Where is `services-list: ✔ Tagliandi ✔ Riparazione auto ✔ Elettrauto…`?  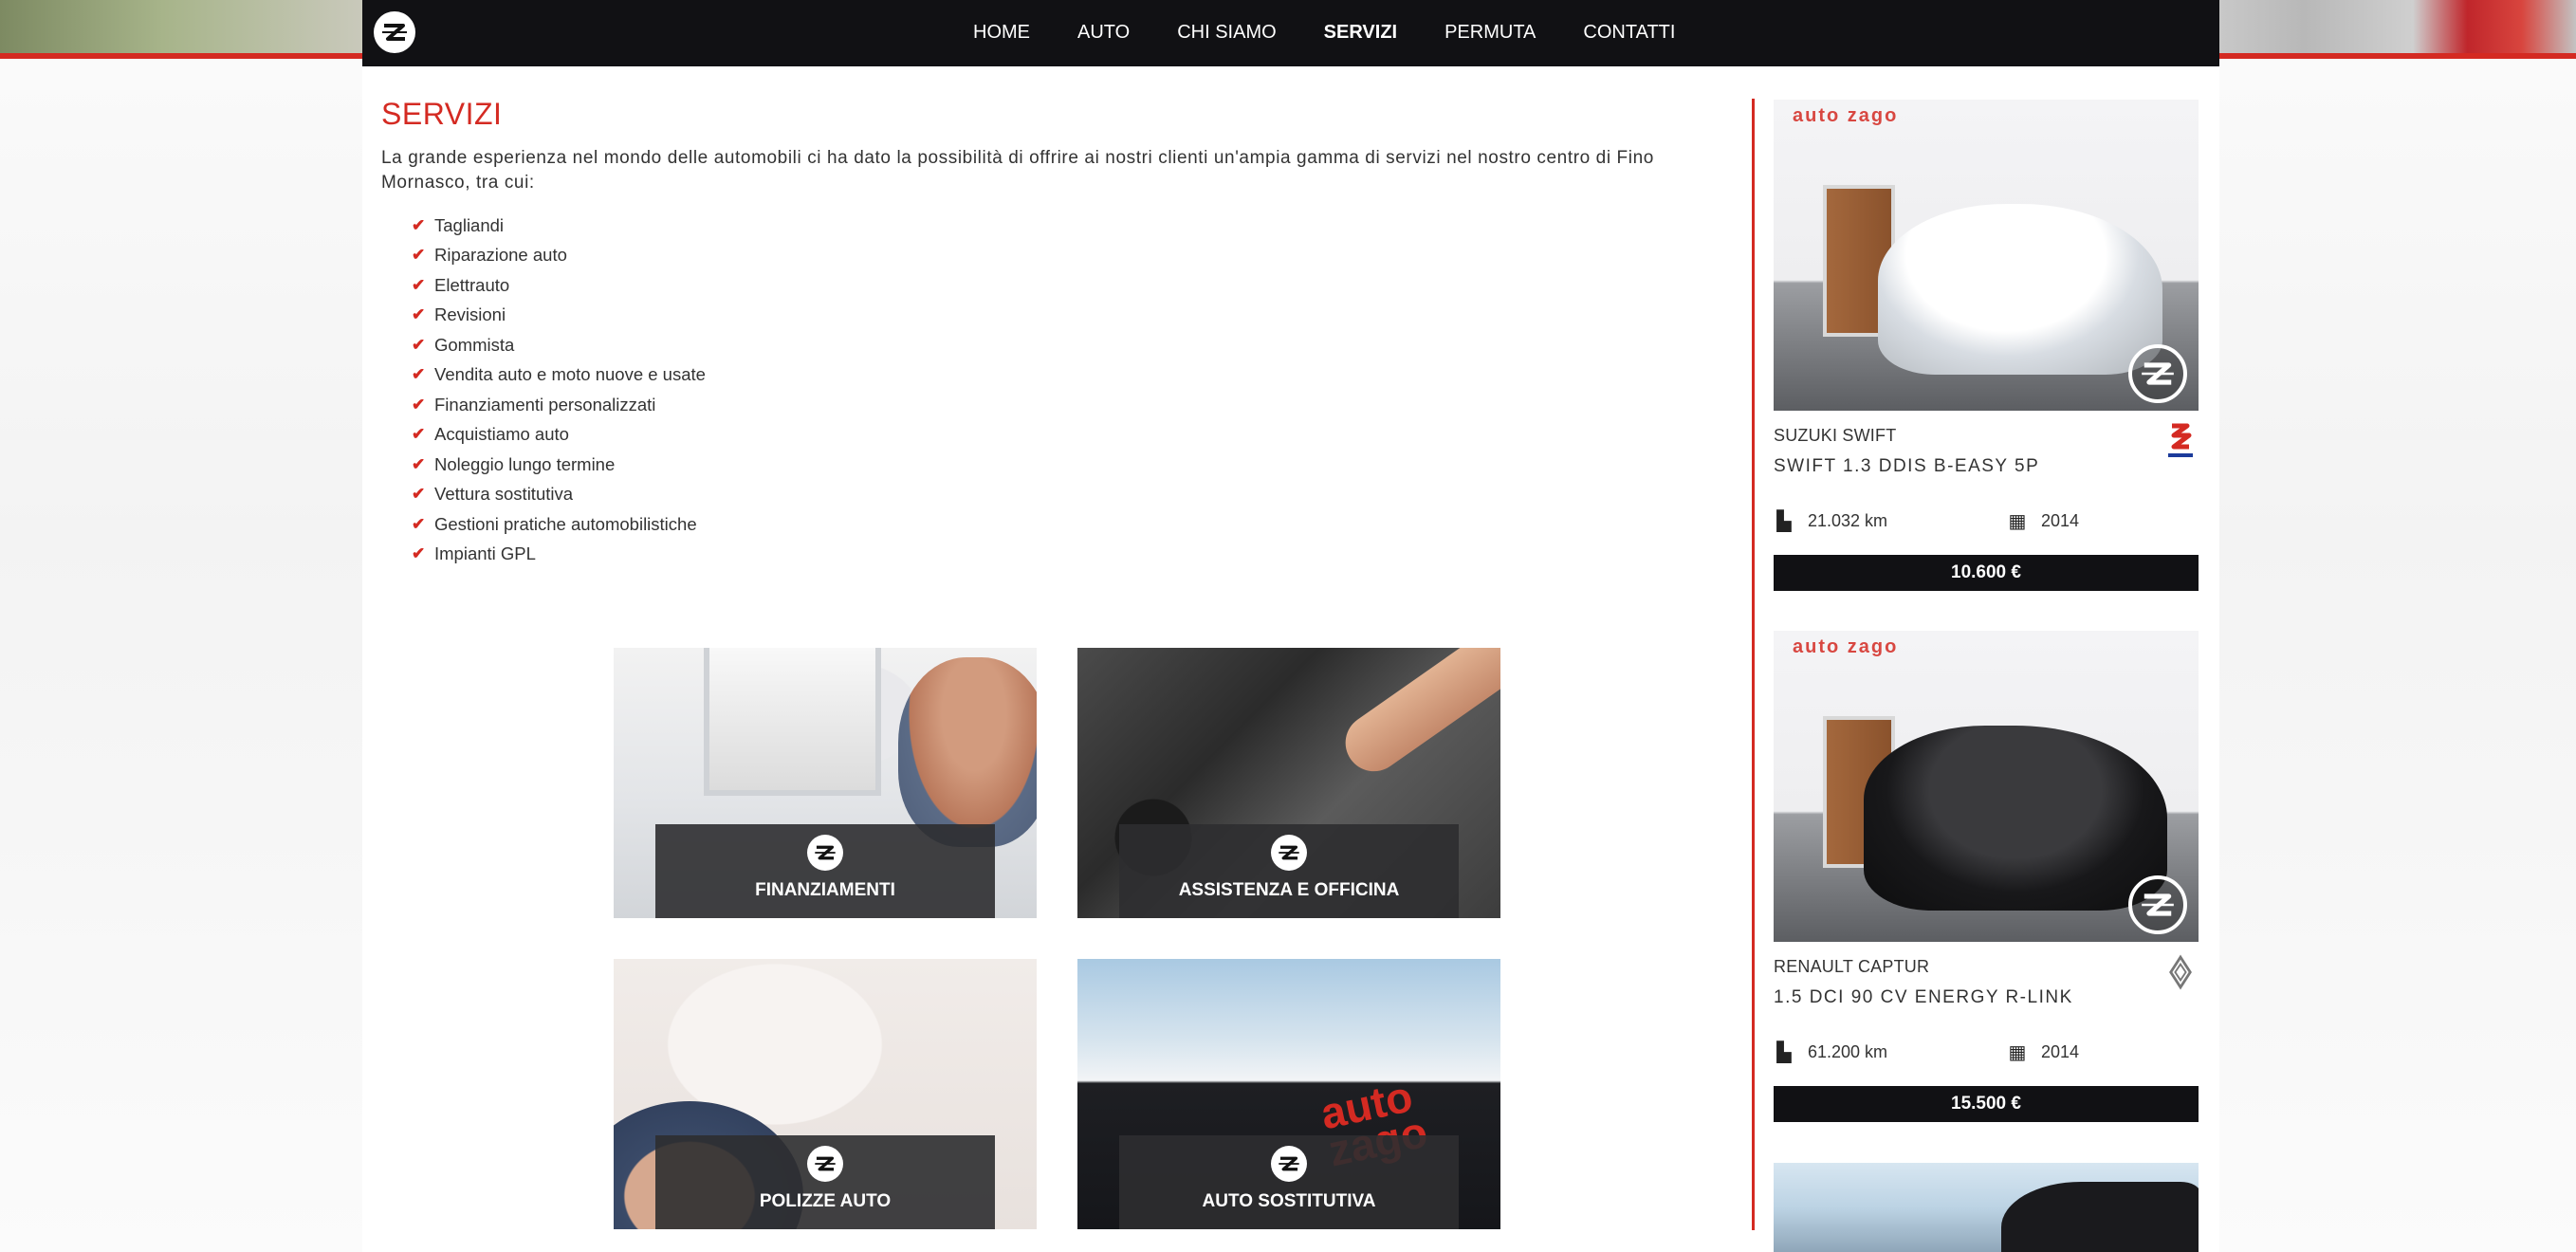
services-list: ✔ Tagliandi ✔ Riparazione auto ✔ Elettrauto… is located at coordinates (559, 390).